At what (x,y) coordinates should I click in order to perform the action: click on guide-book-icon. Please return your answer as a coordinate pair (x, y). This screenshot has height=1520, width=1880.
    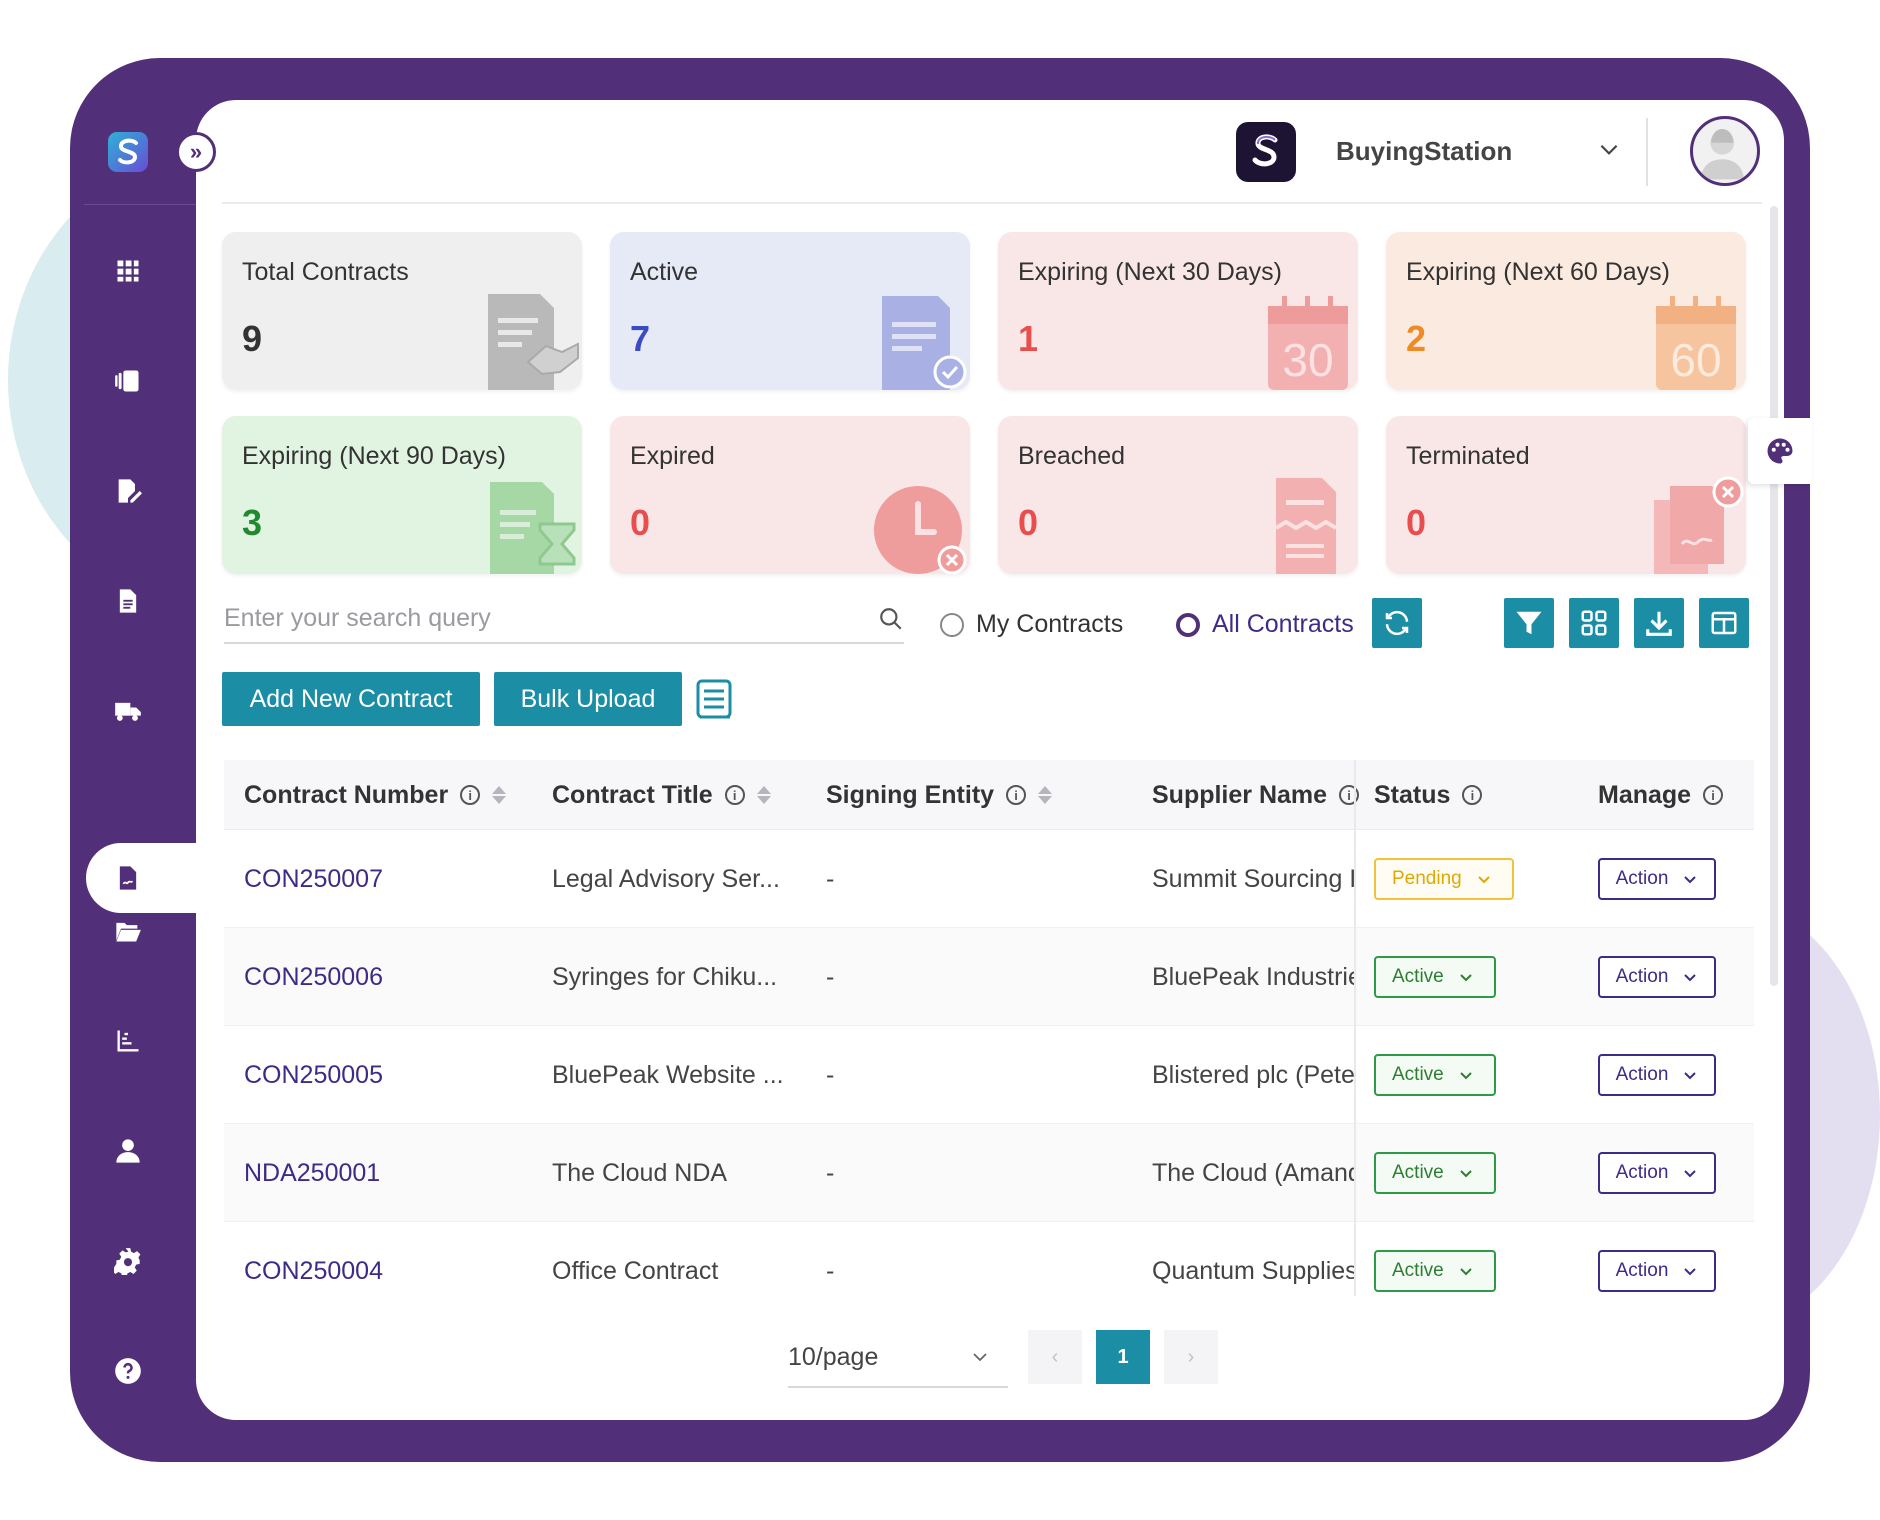
    Looking at the image, I should click on (714, 700).